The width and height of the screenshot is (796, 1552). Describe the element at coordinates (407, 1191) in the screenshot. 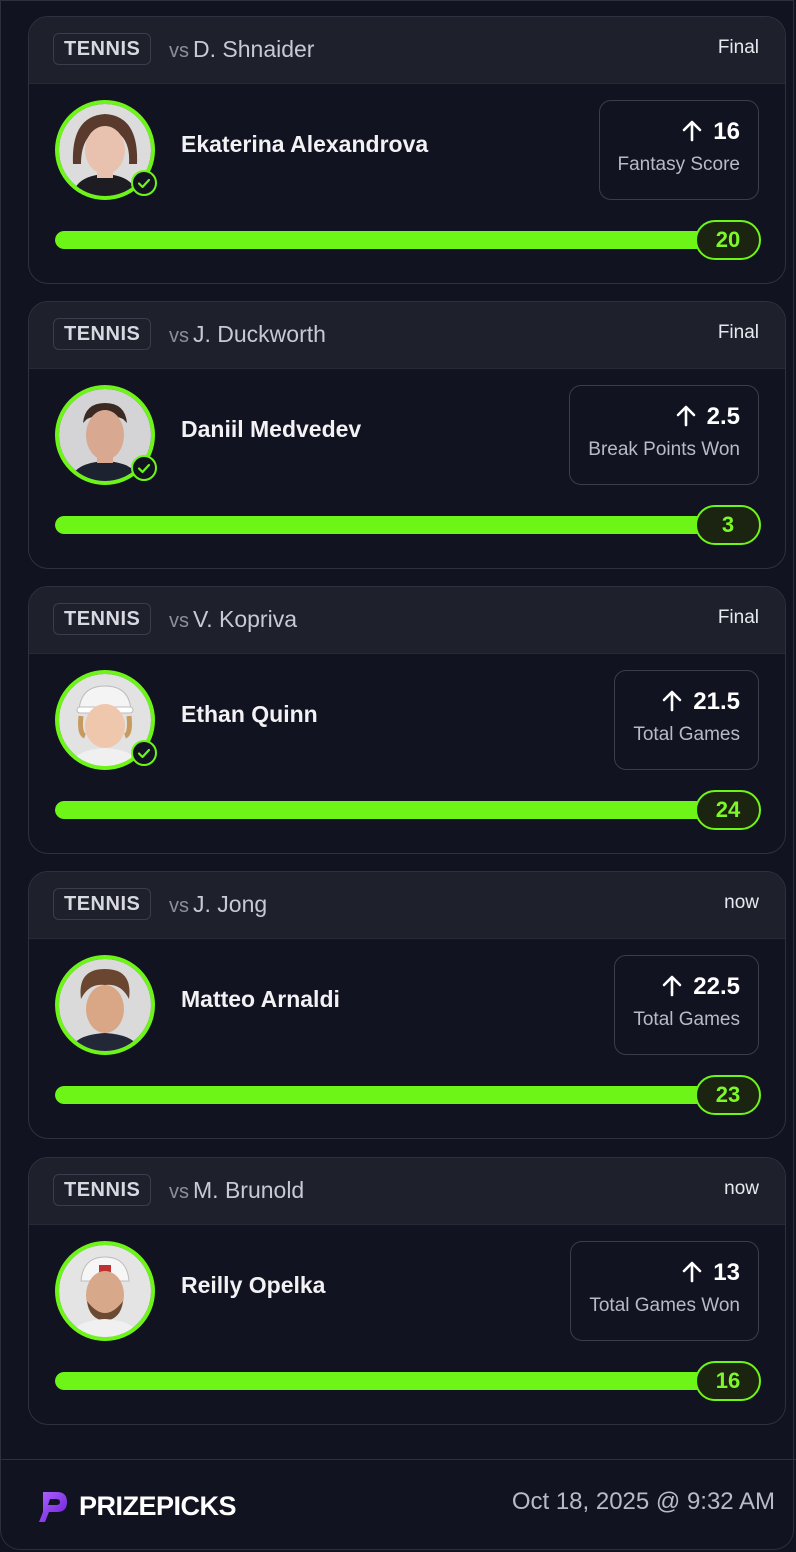

I see `card-header: TENNIS vs M. Brunold now` at that location.